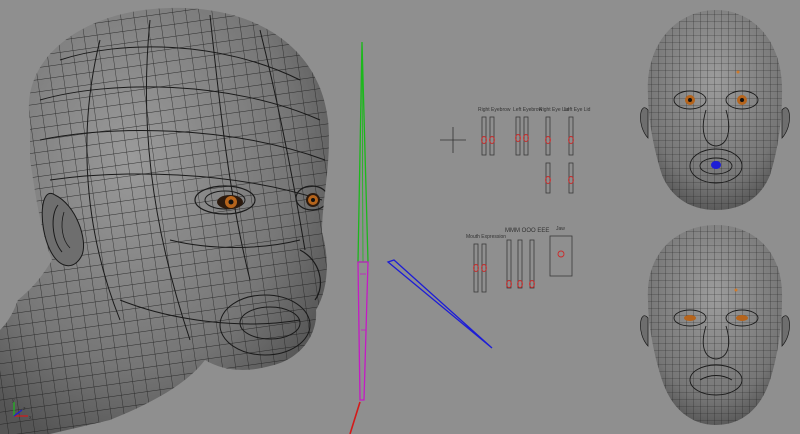 The image size is (800, 434). Describe the element at coordinates (571, 178) in the screenshot. I see `slider-left-eye-lid-lower` at that location.